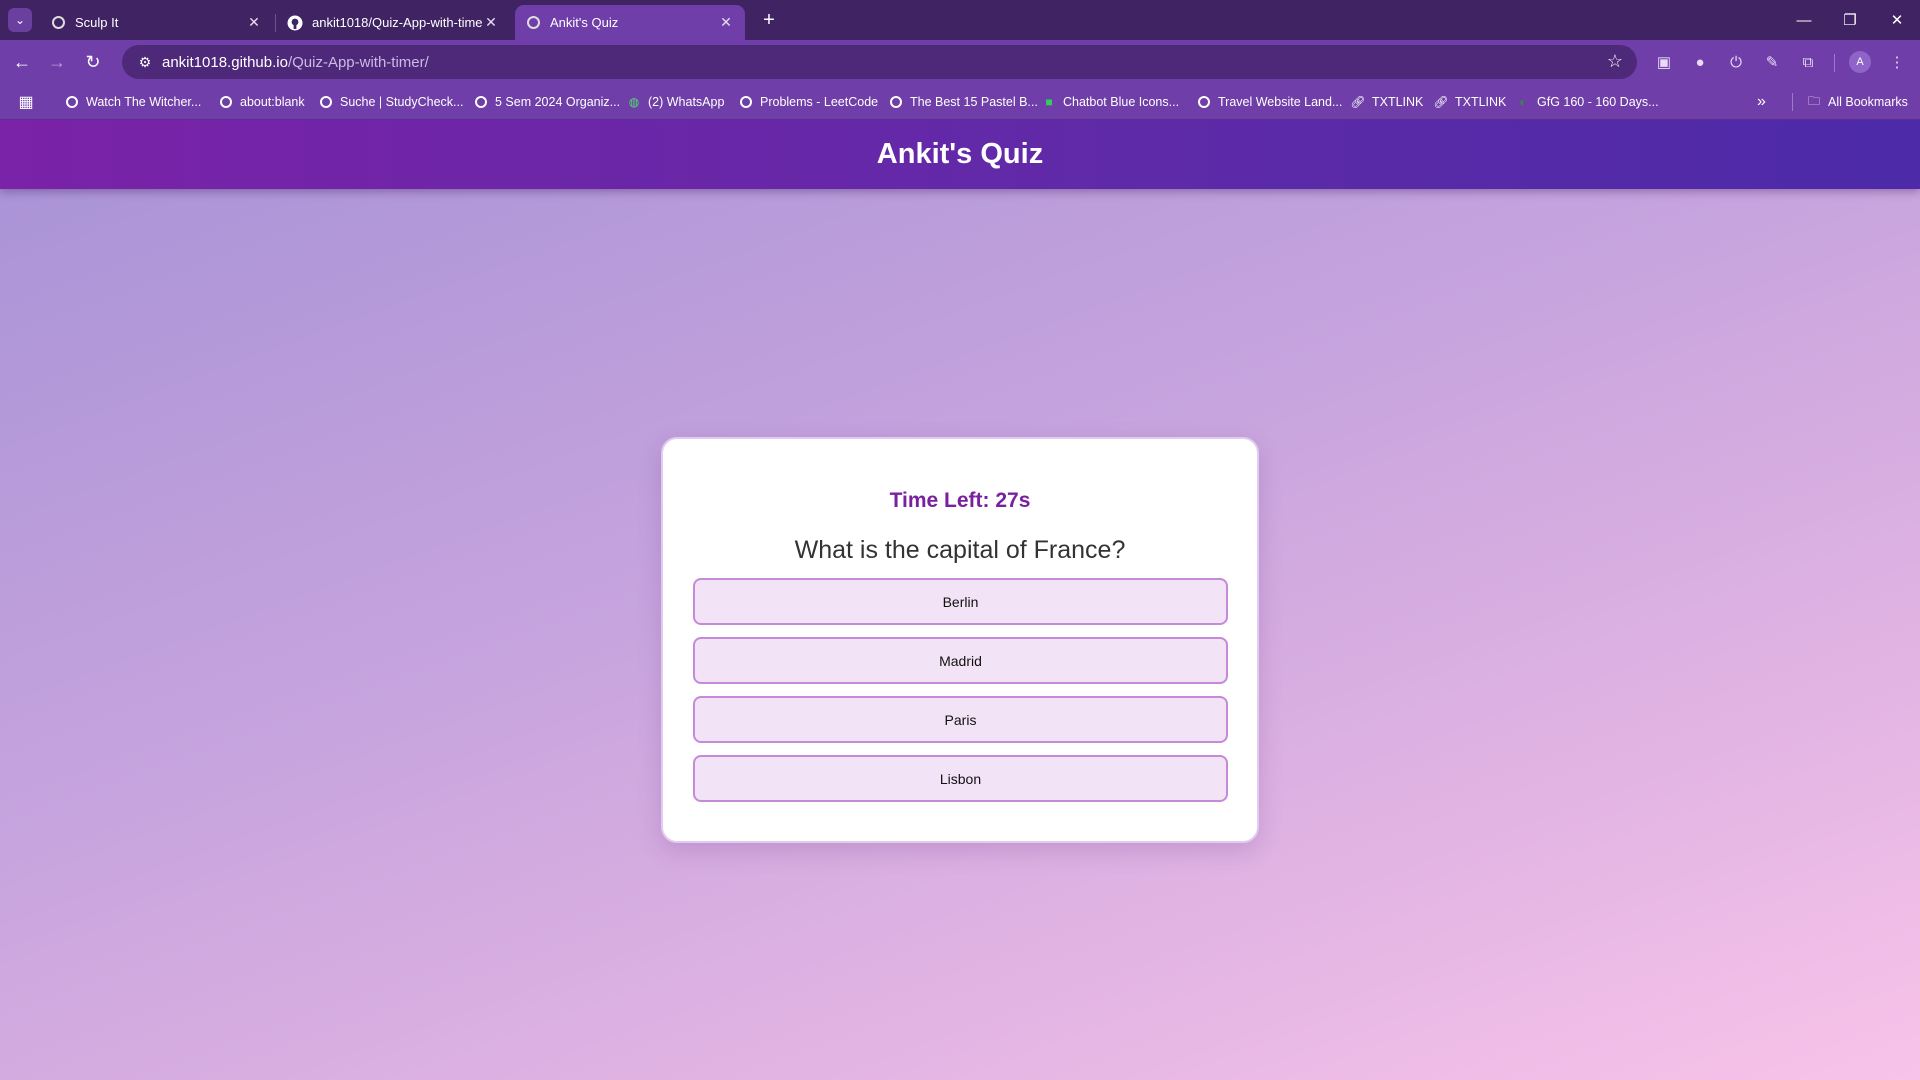 The image size is (1920, 1080). Describe the element at coordinates (93, 62) in the screenshot. I see `reload-icon: ↻` at that location.